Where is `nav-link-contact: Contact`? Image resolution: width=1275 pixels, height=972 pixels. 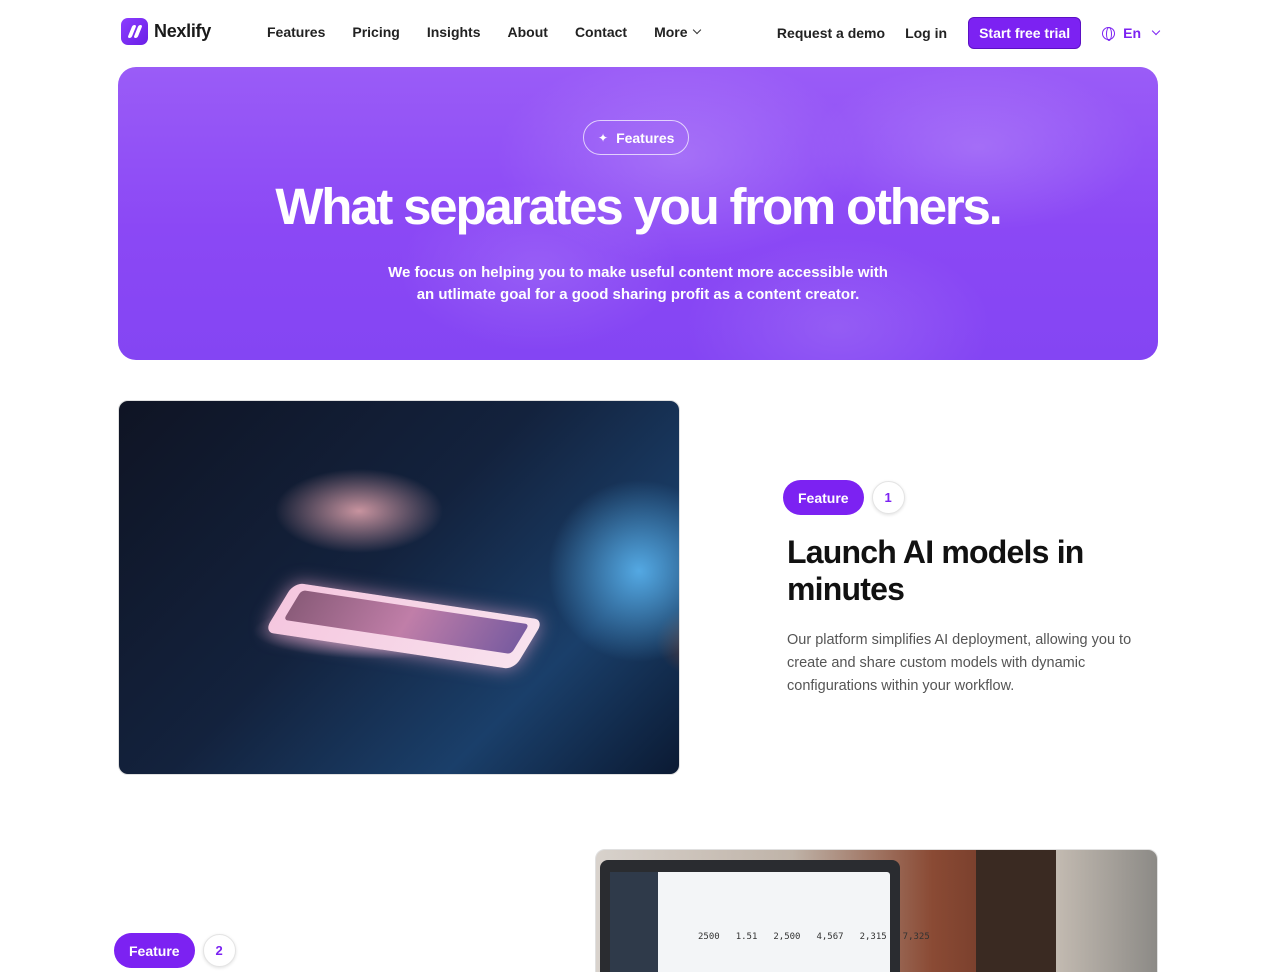
nav-link-contact: Contact is located at coordinates (601, 32).